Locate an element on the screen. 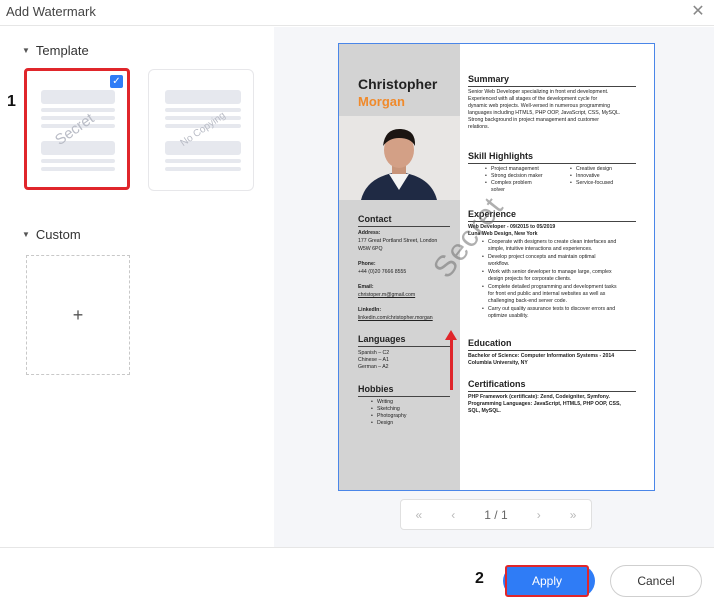 The width and height of the screenshot is (714, 603). pager: « ‹ 1 / 1 › » is located at coordinates (496, 514).